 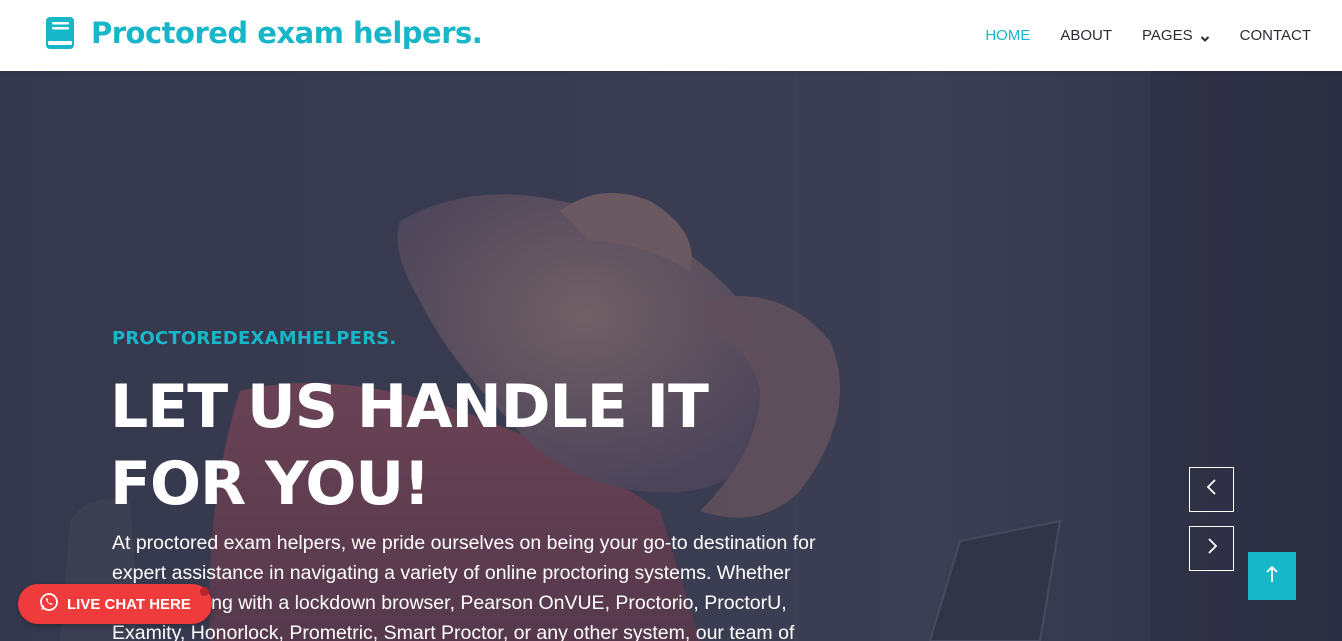 I want to click on notification-dot, so click(x=204, y=591).